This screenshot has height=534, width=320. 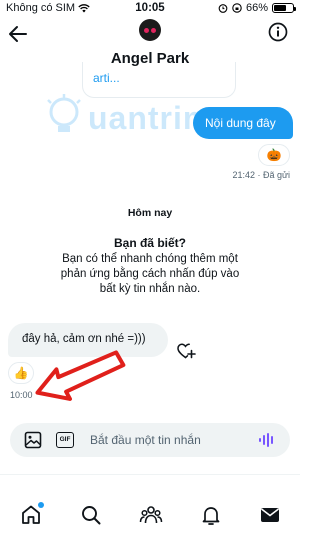 I want to click on gif-label: GIF, so click(x=65, y=439).